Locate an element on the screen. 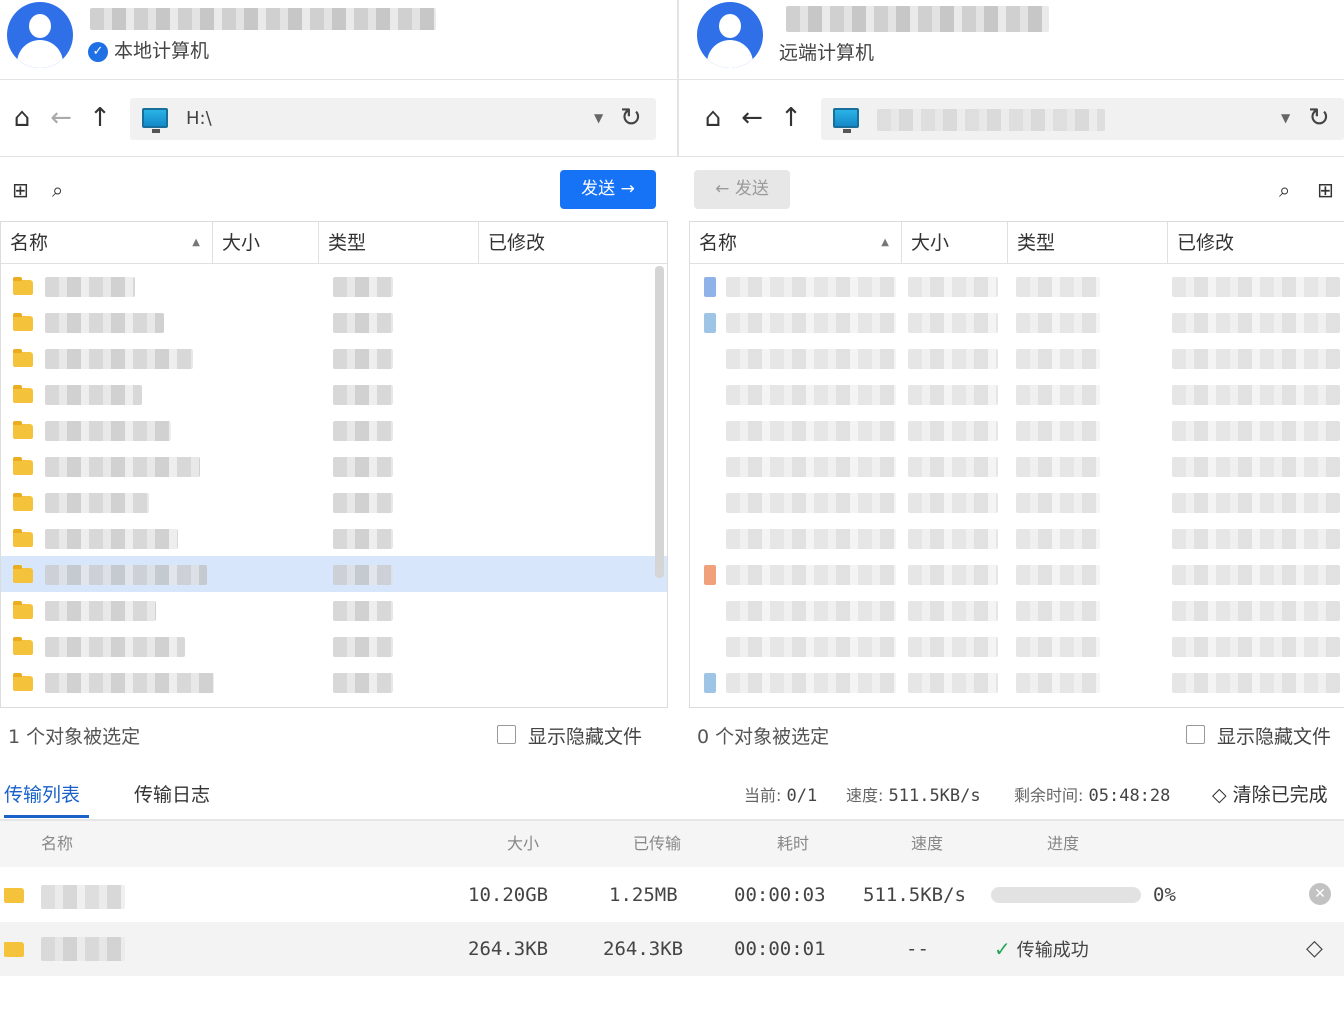 This screenshot has width=1344, height=1023. remote-send-button: ← 发送 is located at coordinates (742, 189).